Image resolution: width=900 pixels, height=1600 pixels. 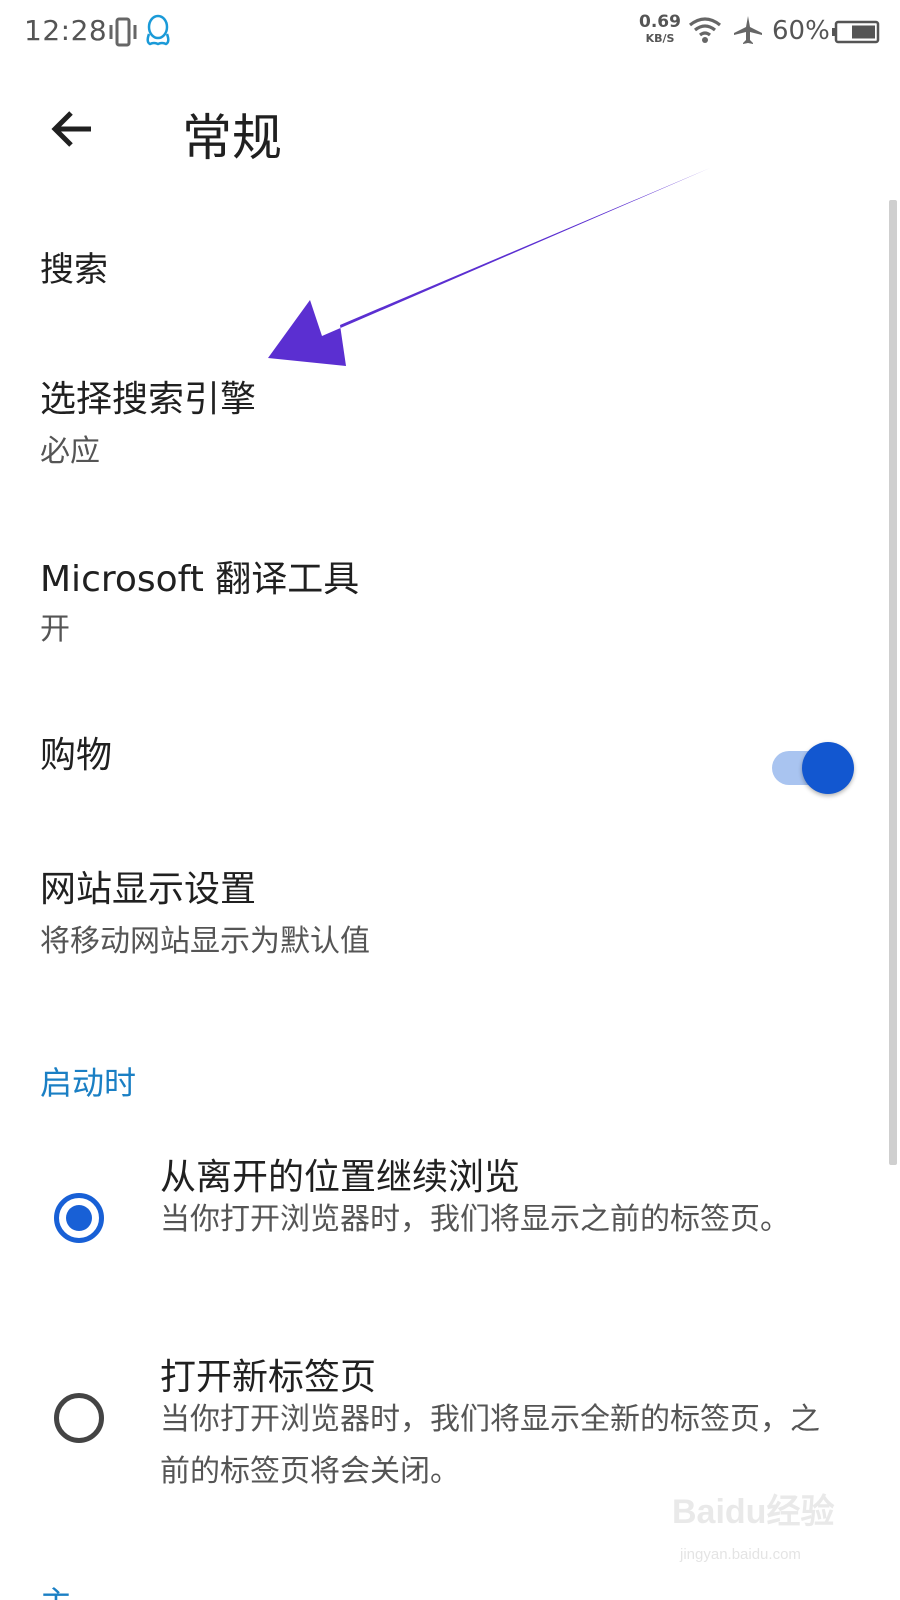 What do you see at coordinates (88, 1083) in the screenshot?
I see `startup-section-heading: 启动时` at bounding box center [88, 1083].